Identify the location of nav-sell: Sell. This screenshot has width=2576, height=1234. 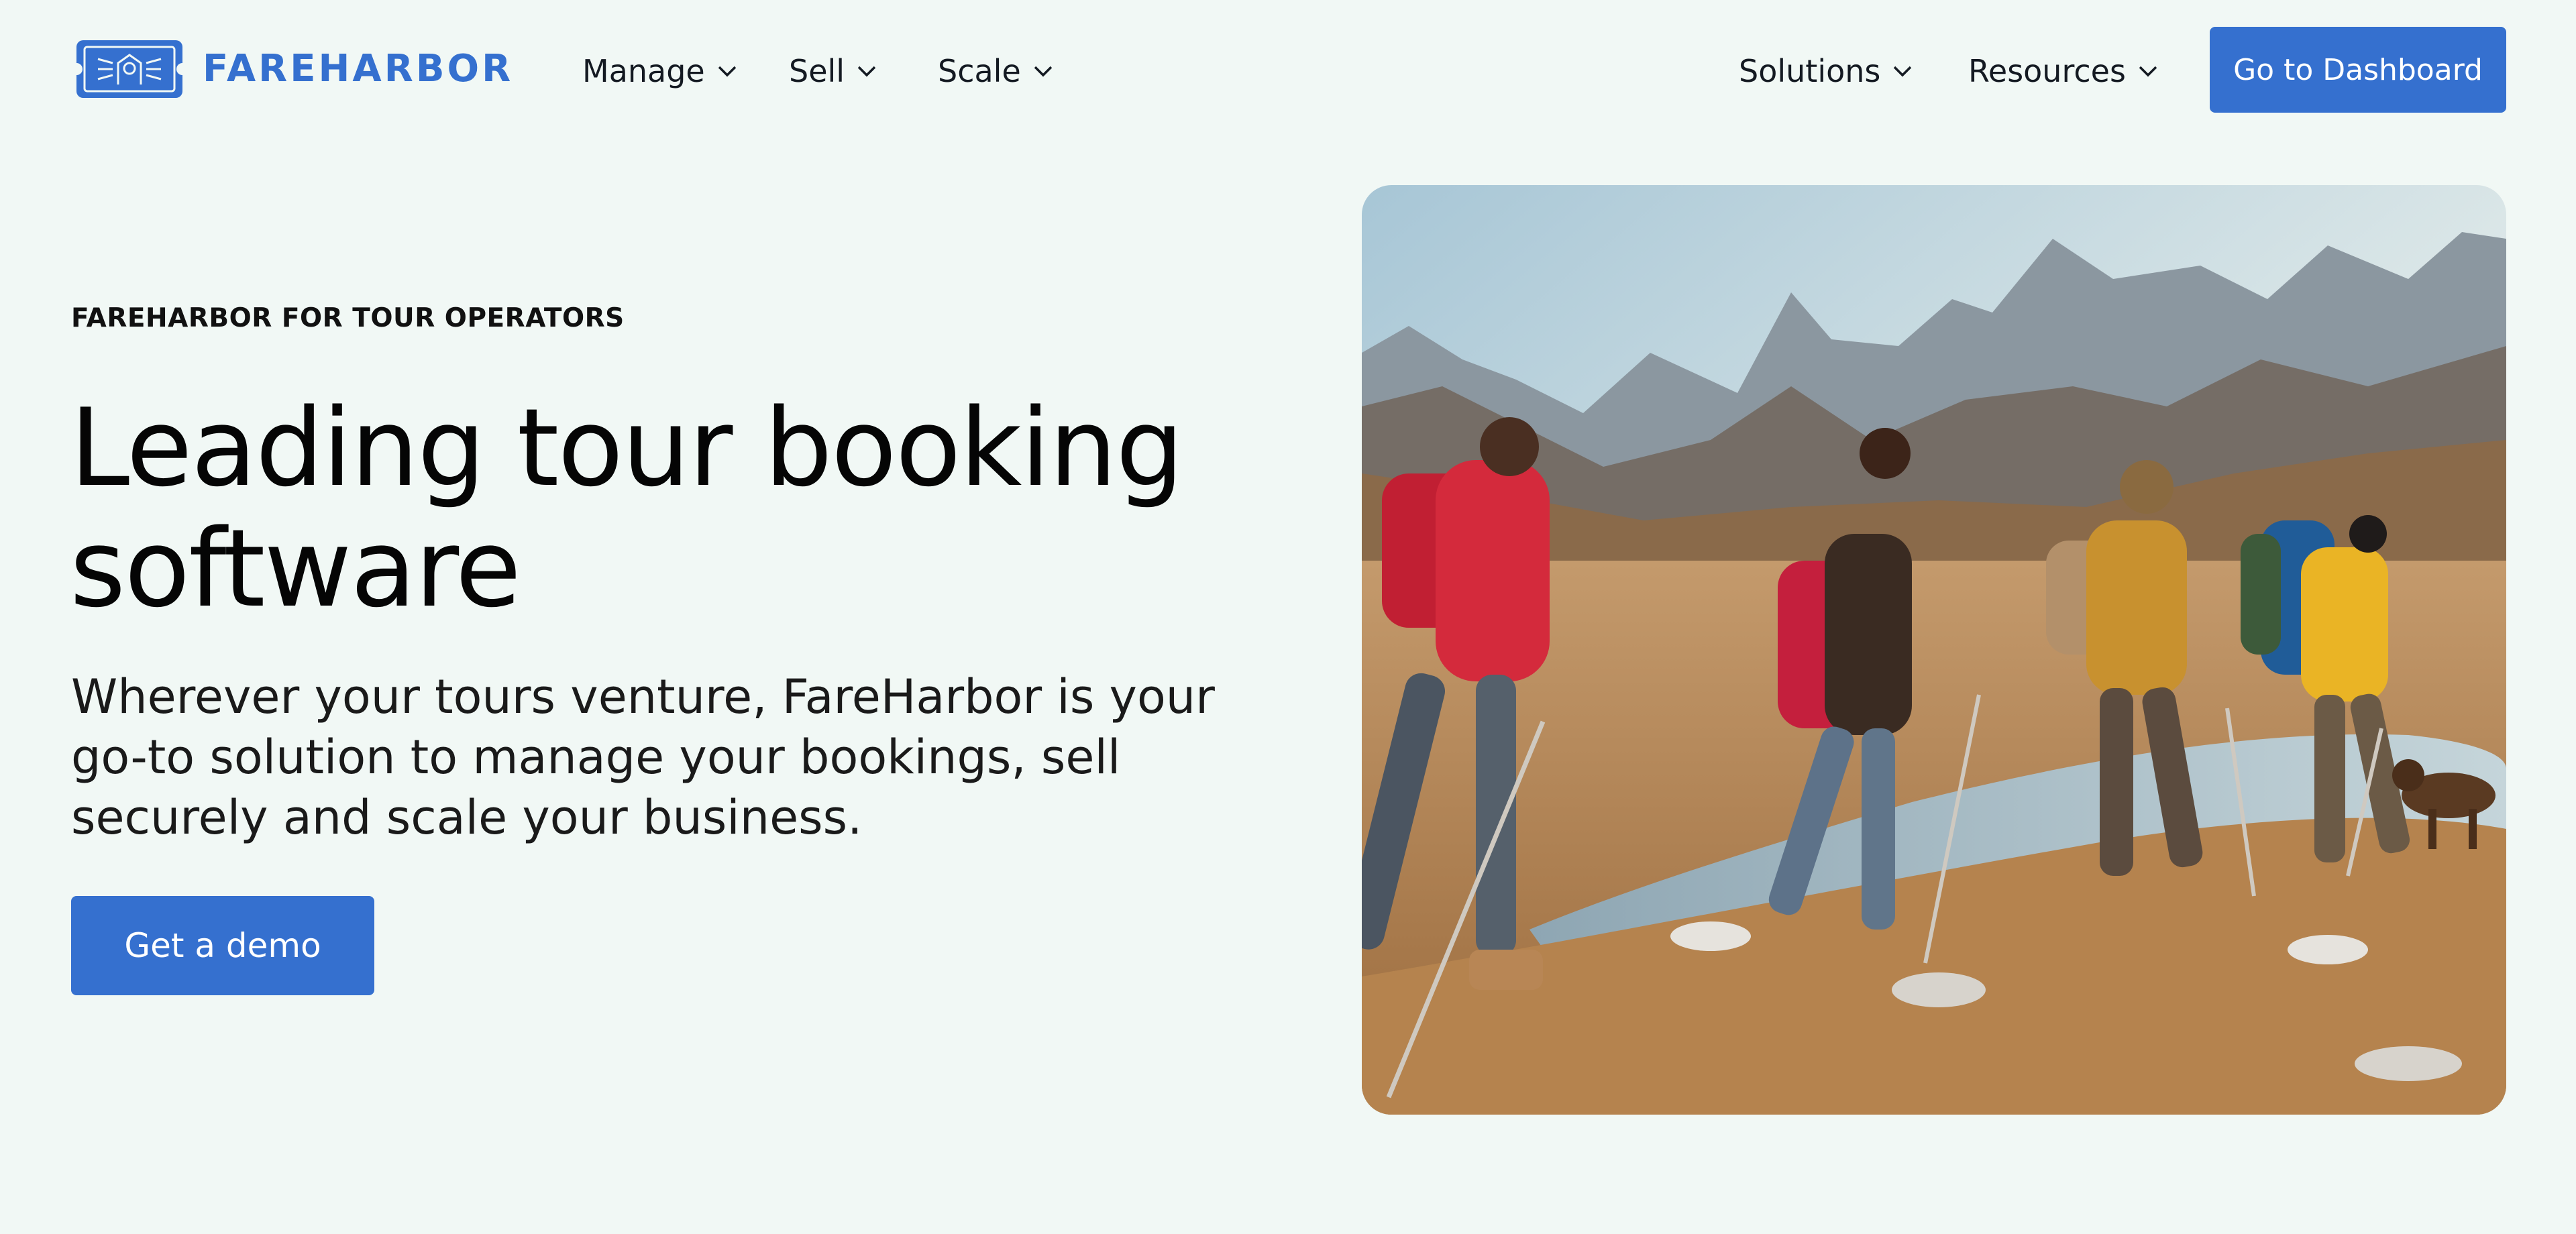
(833, 71).